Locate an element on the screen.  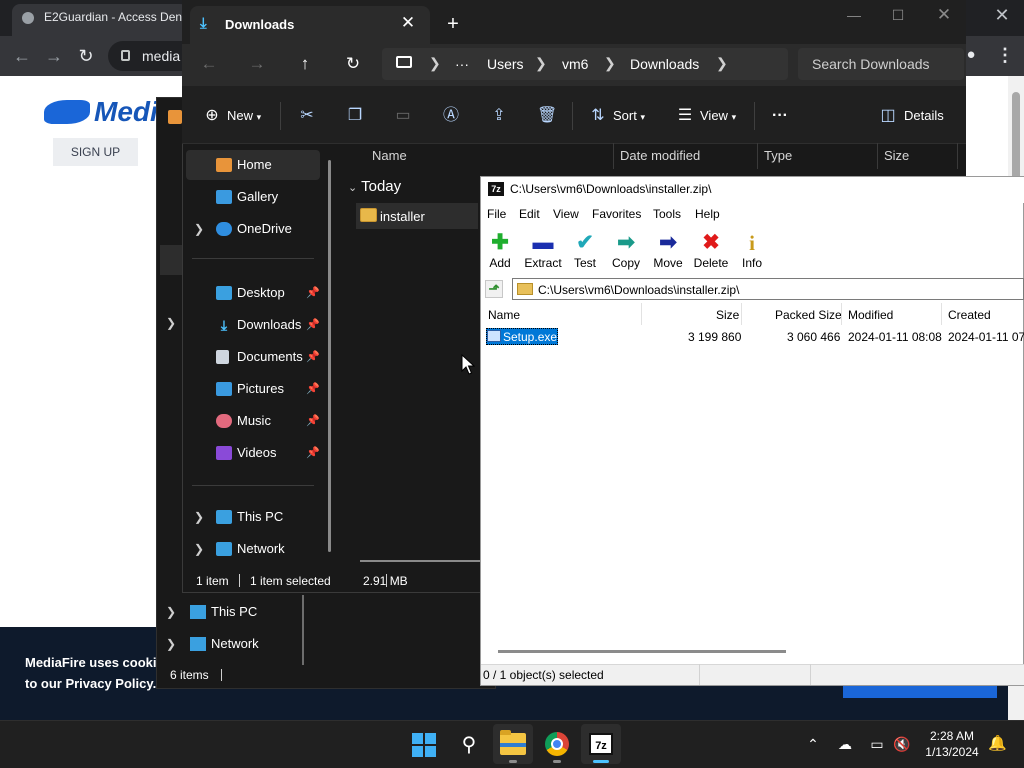
content-scrollbar is located at coordinates (420, 561).